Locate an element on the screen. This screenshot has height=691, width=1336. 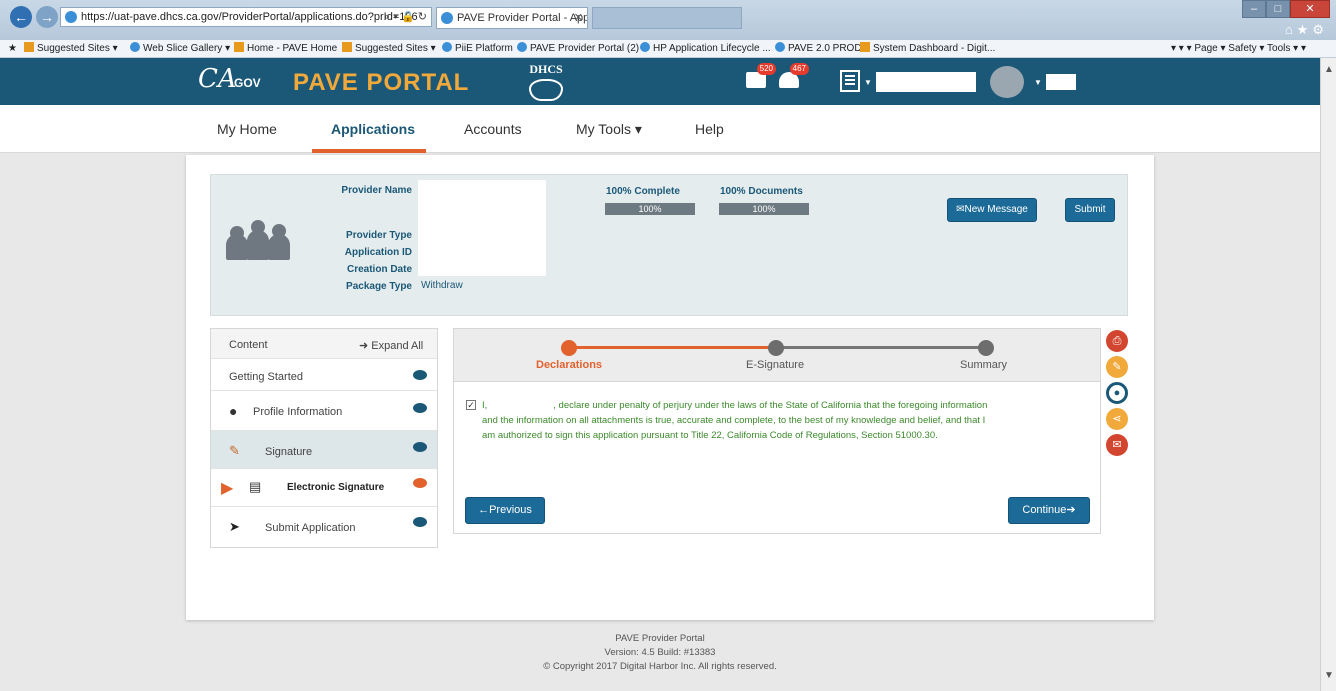
sidebar-item-profile-information: ● Profile Information is located at coordinates (324, 411).